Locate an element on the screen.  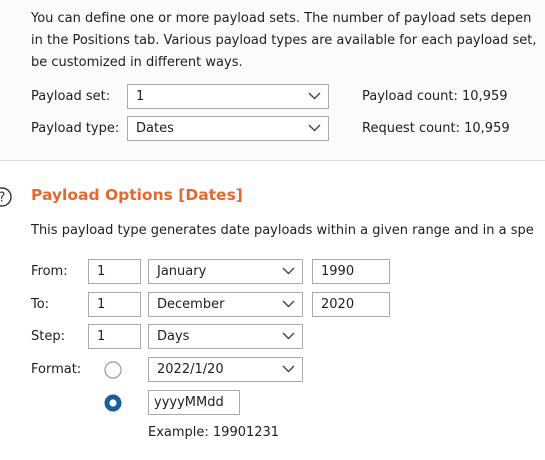
to-label: To: is located at coordinates (40, 304).